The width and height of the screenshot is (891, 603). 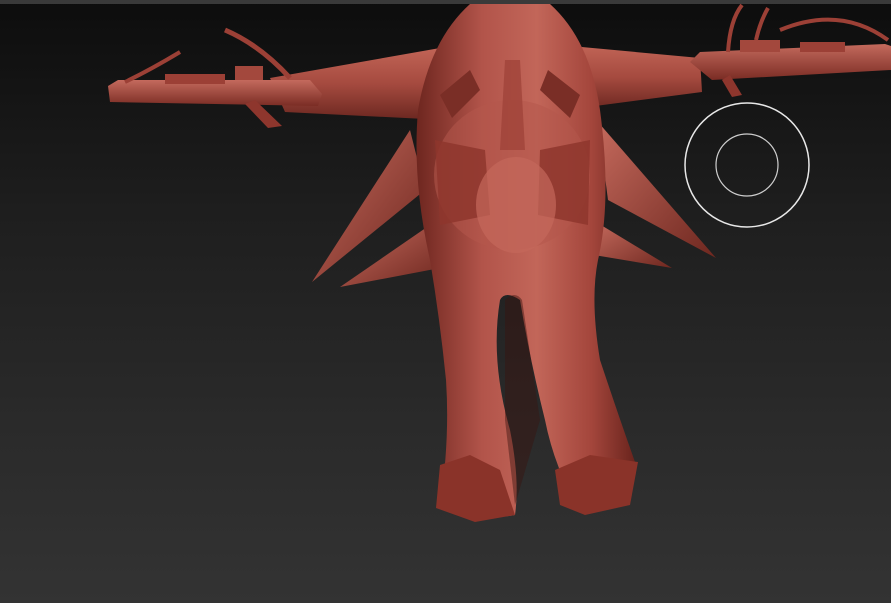 What do you see at coordinates (747, 165) in the screenshot?
I see `brush-cursor-icon` at bounding box center [747, 165].